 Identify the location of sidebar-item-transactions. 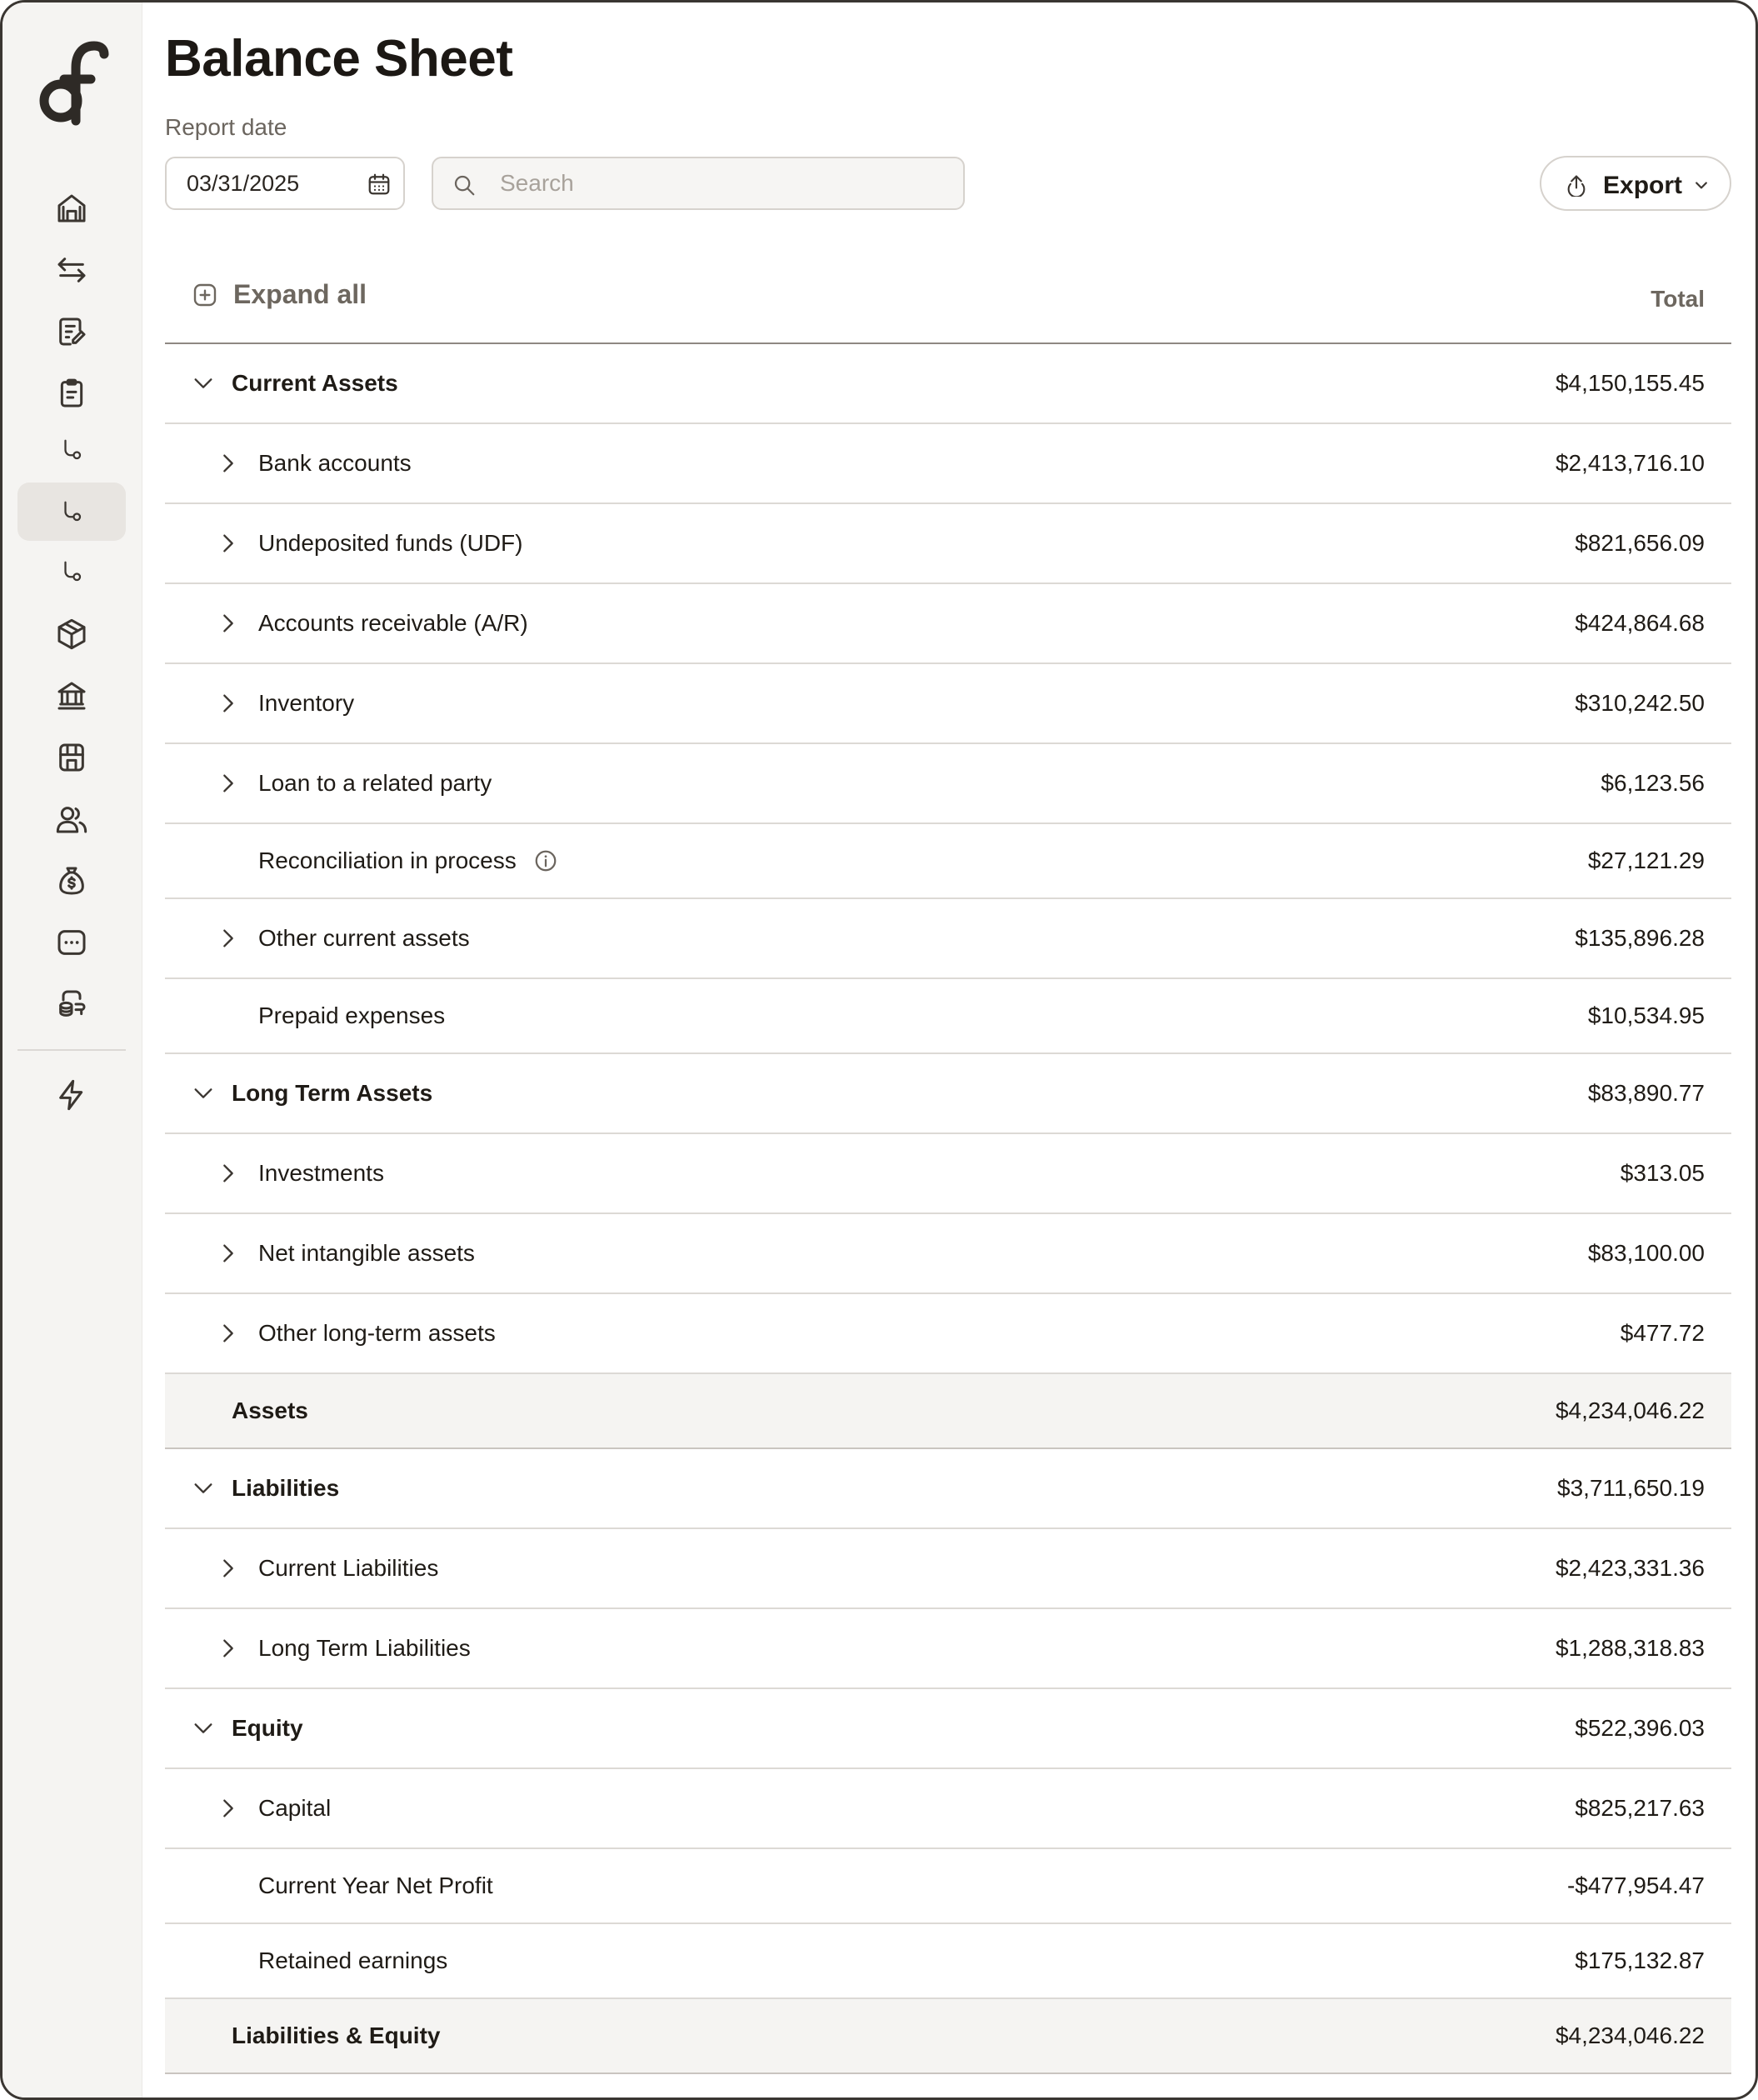
(71, 270).